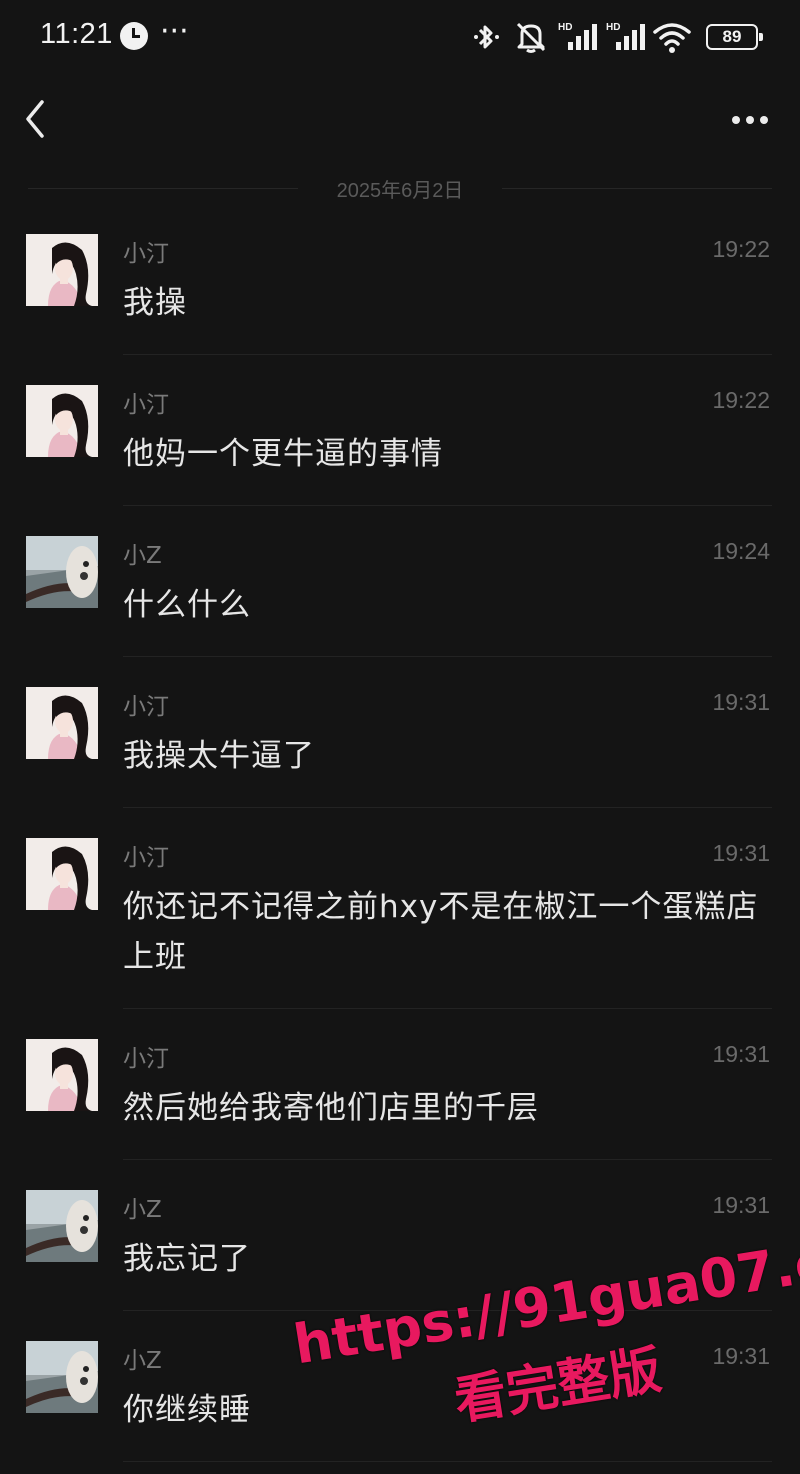 The width and height of the screenshot is (800, 1474). I want to click on back-button, so click(38, 119).